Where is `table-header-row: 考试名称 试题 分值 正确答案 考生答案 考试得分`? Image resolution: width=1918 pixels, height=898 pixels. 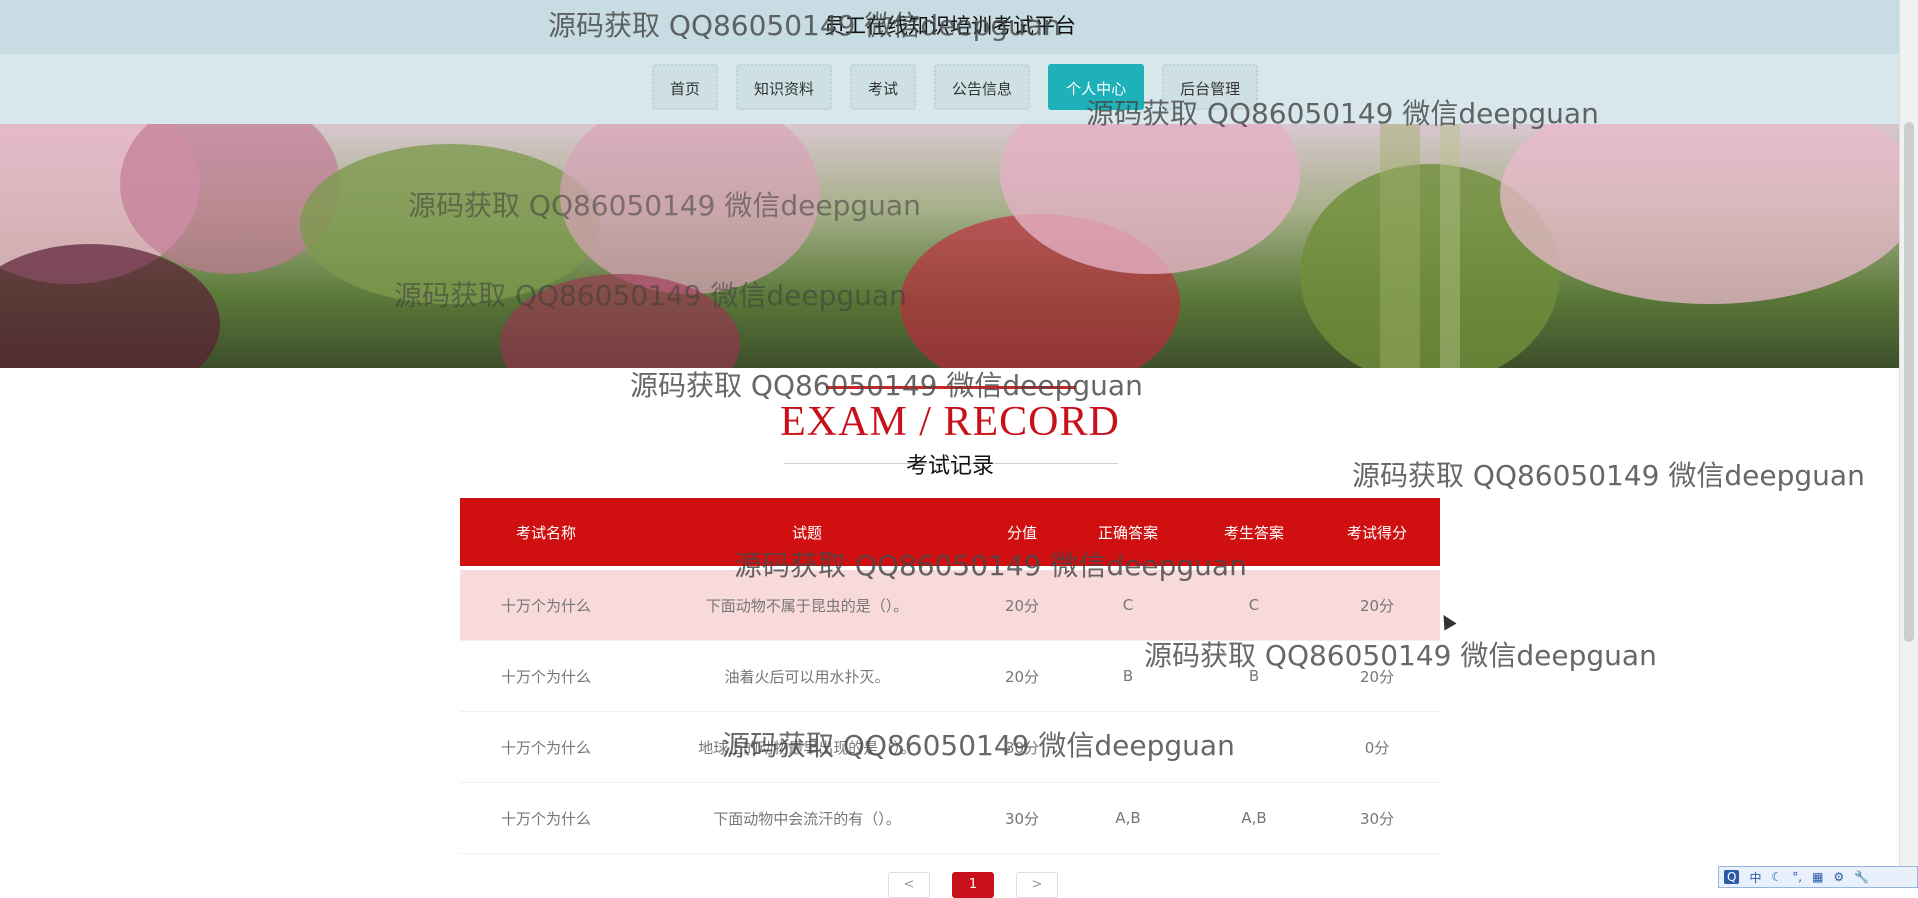 table-header-row: 考试名称 试题 分值 正确答案 考生答案 考试得分 is located at coordinates (950, 532).